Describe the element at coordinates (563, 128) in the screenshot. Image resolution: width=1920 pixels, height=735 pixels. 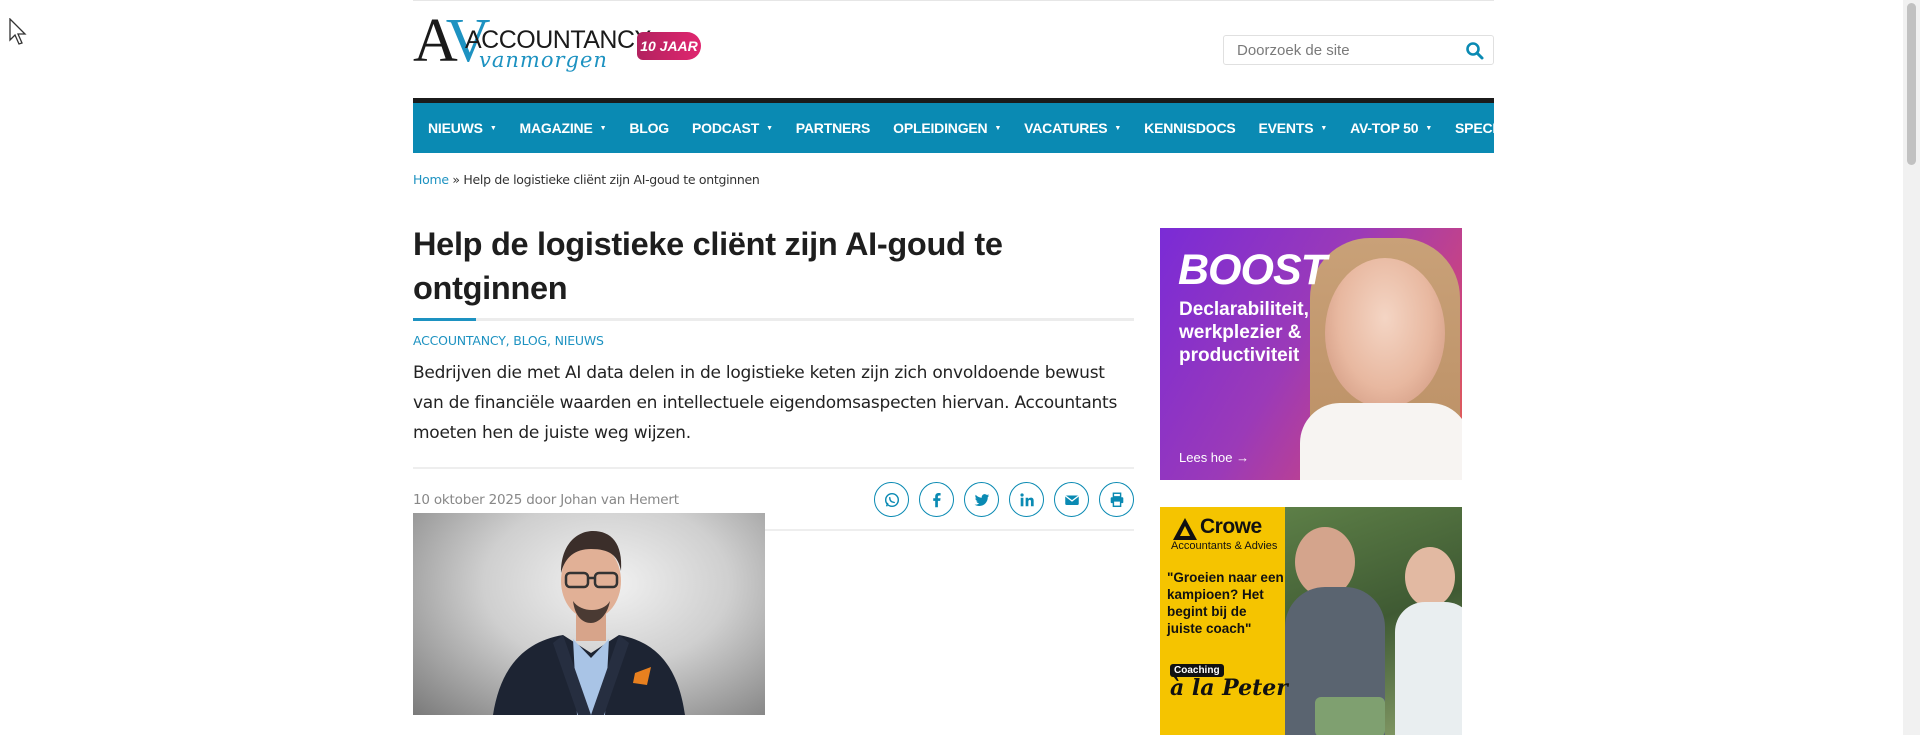
I see `nav-item-magazine: MAGAZINE ▼` at that location.